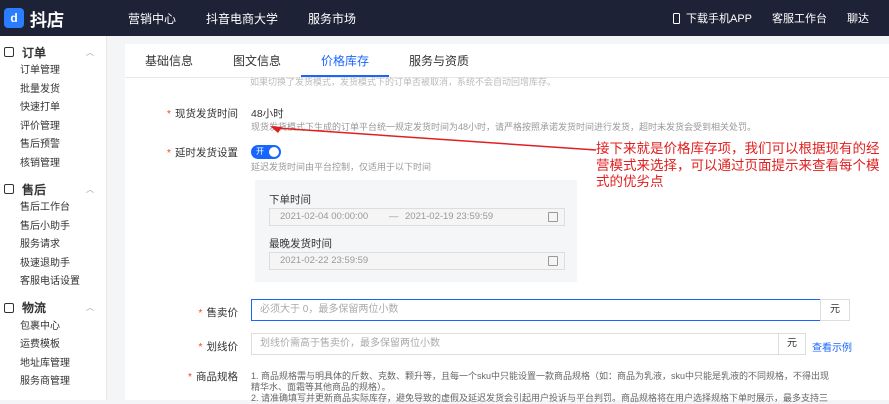  What do you see at coordinates (536, 310) in the screenshot?
I see `price-input: 必须大于 0，最多保留两位小数` at bounding box center [536, 310].